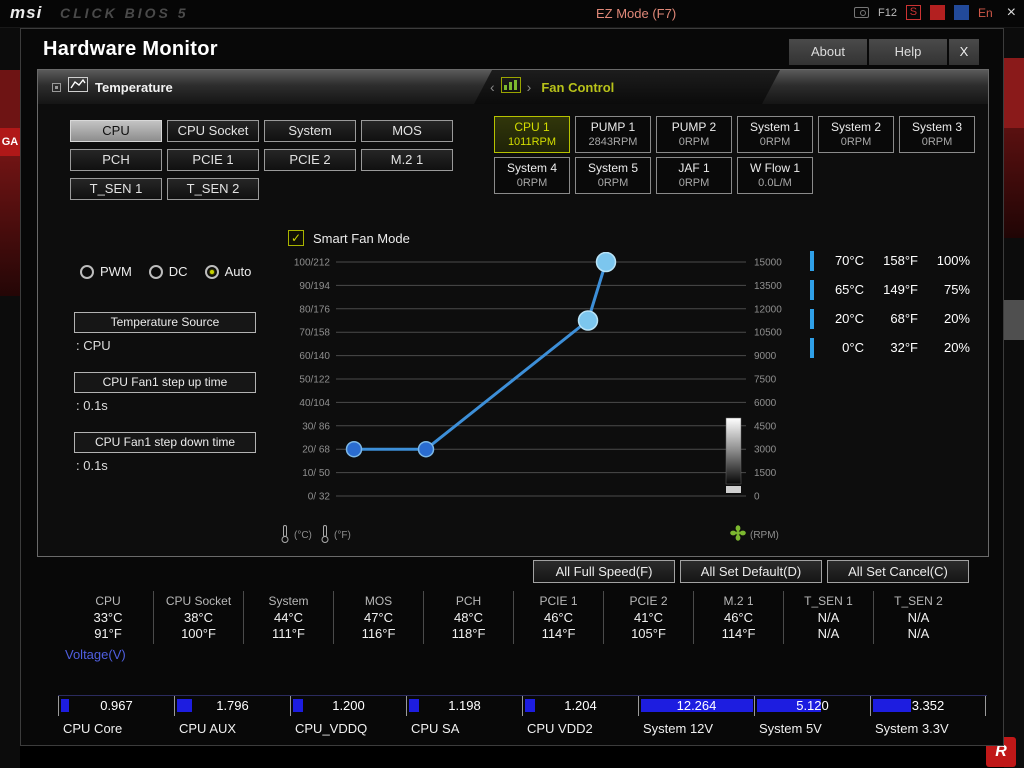 Image resolution: width=1024 pixels, height=768 pixels. Describe the element at coordinates (765, 450) in the screenshot. I see `right-axis-tick: 3000` at that location.